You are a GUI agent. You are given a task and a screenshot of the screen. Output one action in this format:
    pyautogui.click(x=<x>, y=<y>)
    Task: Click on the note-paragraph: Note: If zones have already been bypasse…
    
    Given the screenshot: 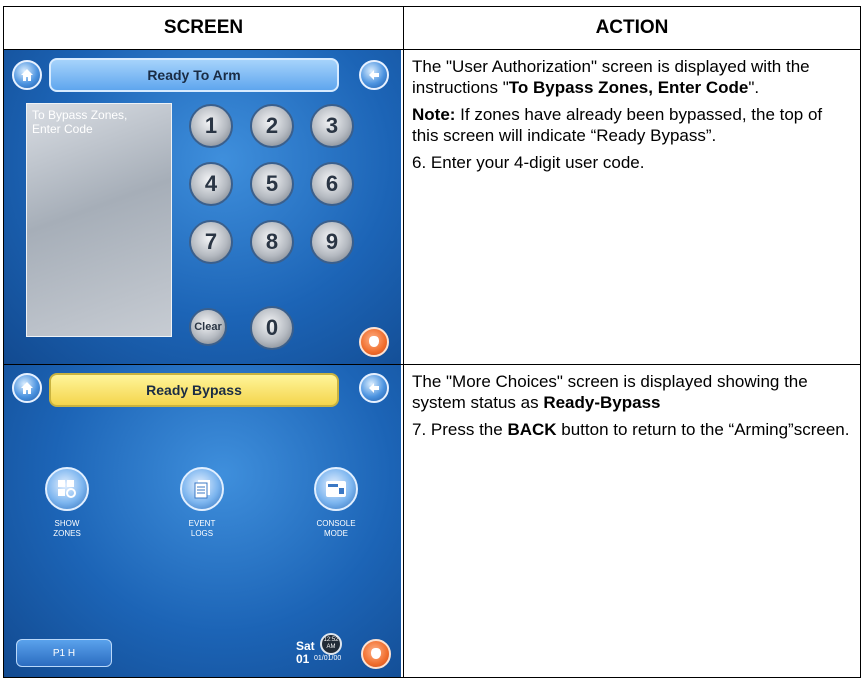 What is the action you would take?
    pyautogui.click(x=632, y=125)
    